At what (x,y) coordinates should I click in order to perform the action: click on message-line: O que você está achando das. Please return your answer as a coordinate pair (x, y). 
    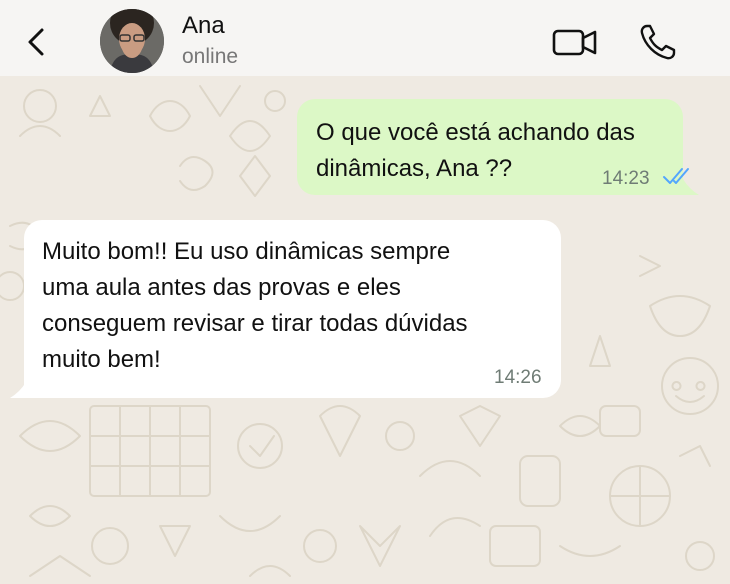
    Looking at the image, I should click on (475, 132).